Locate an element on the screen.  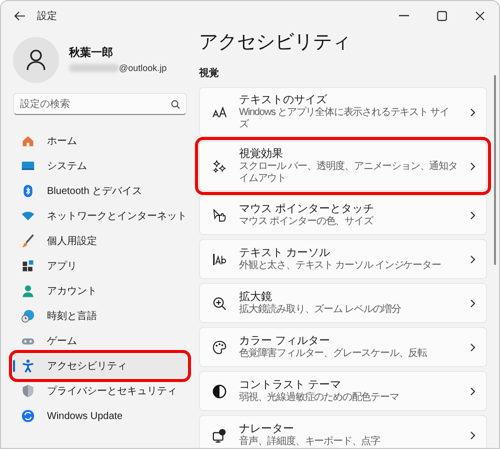
card-description: マウス ポインターの色、サイズ is located at coordinates (306, 222).